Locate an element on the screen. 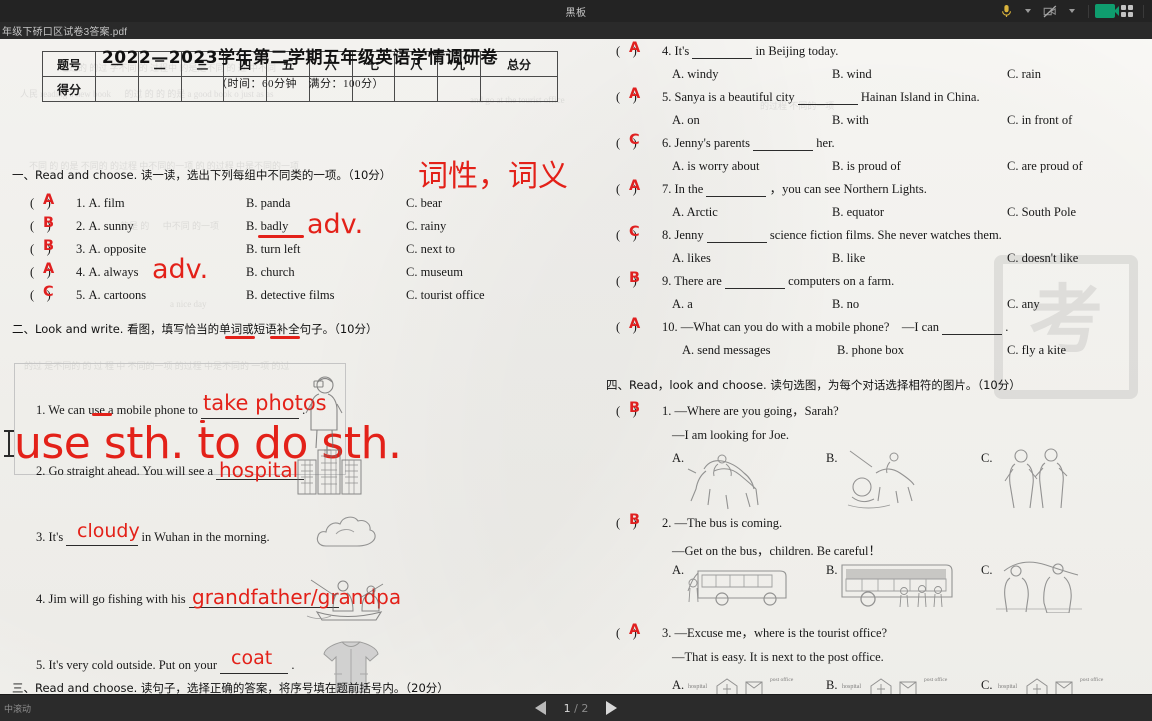  option-c: C. tourist office is located at coordinates (445, 295).